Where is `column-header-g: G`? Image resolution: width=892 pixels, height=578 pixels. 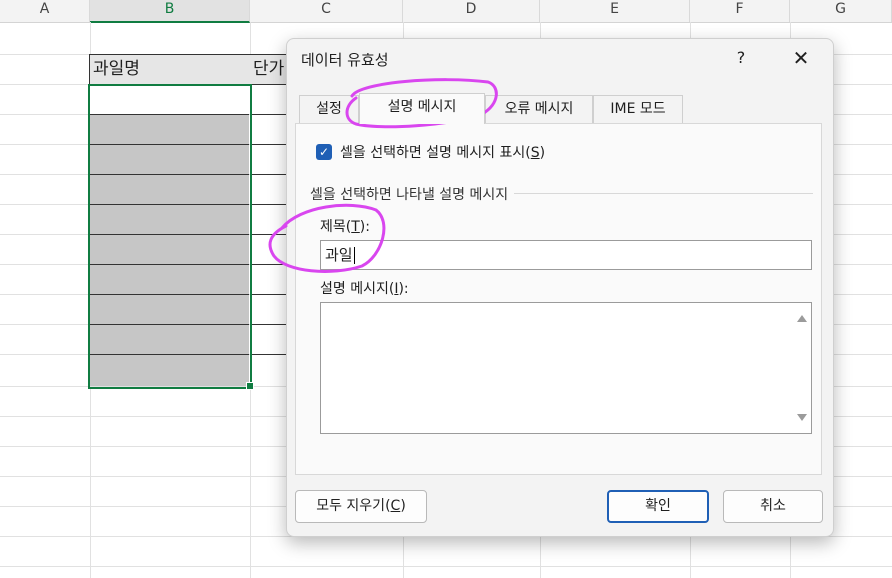 column-header-g: G is located at coordinates (841, 11).